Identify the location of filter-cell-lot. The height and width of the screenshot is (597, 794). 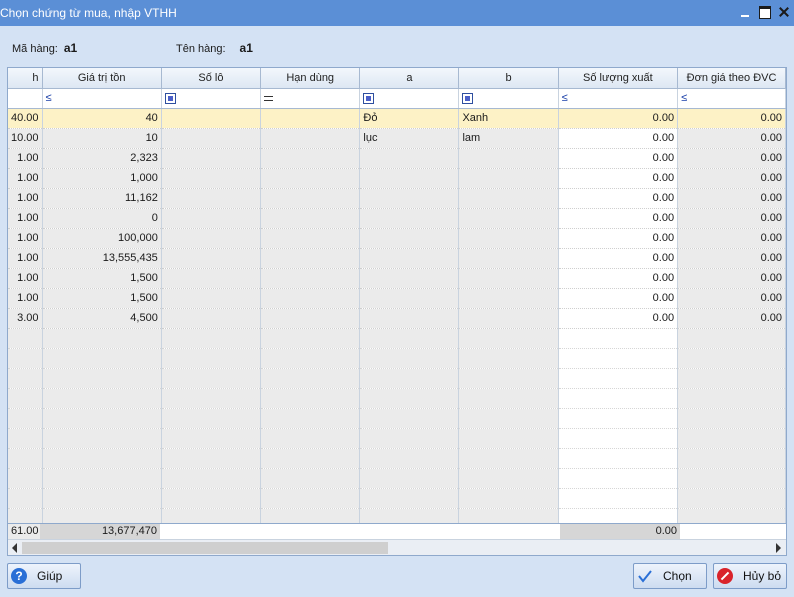
(211, 98).